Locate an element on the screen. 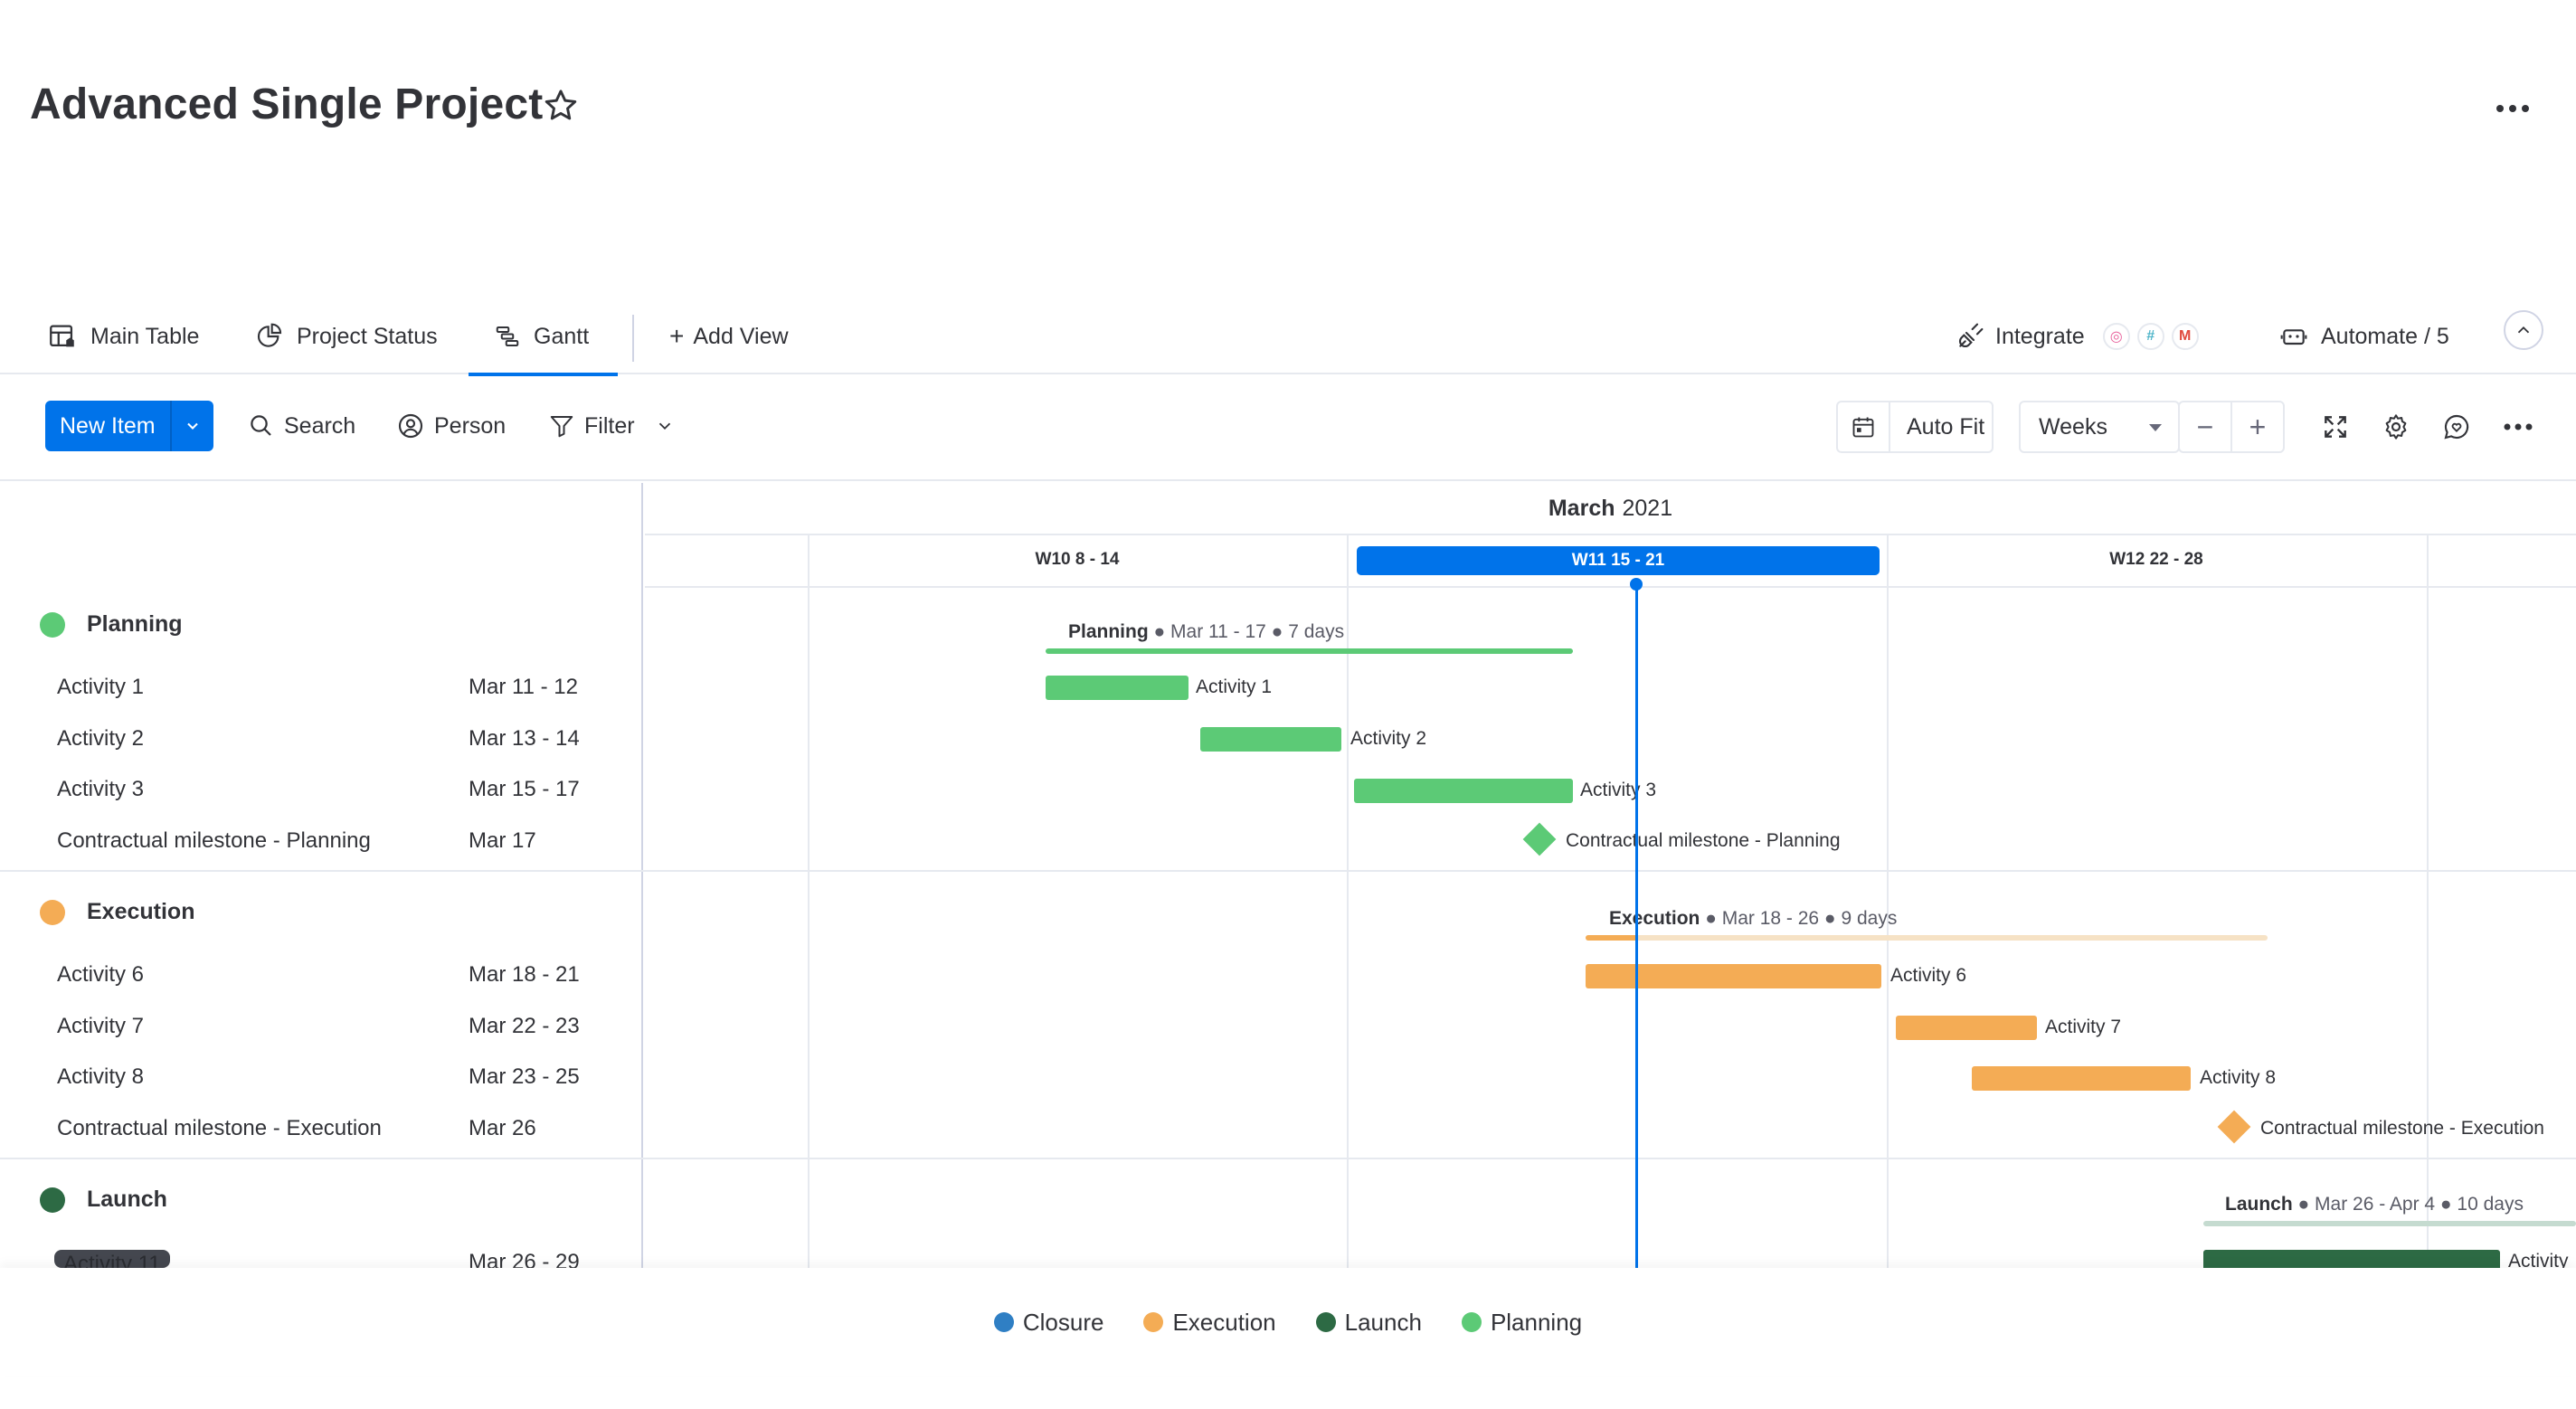 Image resolution: width=2576 pixels, height=1409 pixels. zoom-out-button: − is located at coordinates (2206, 426).